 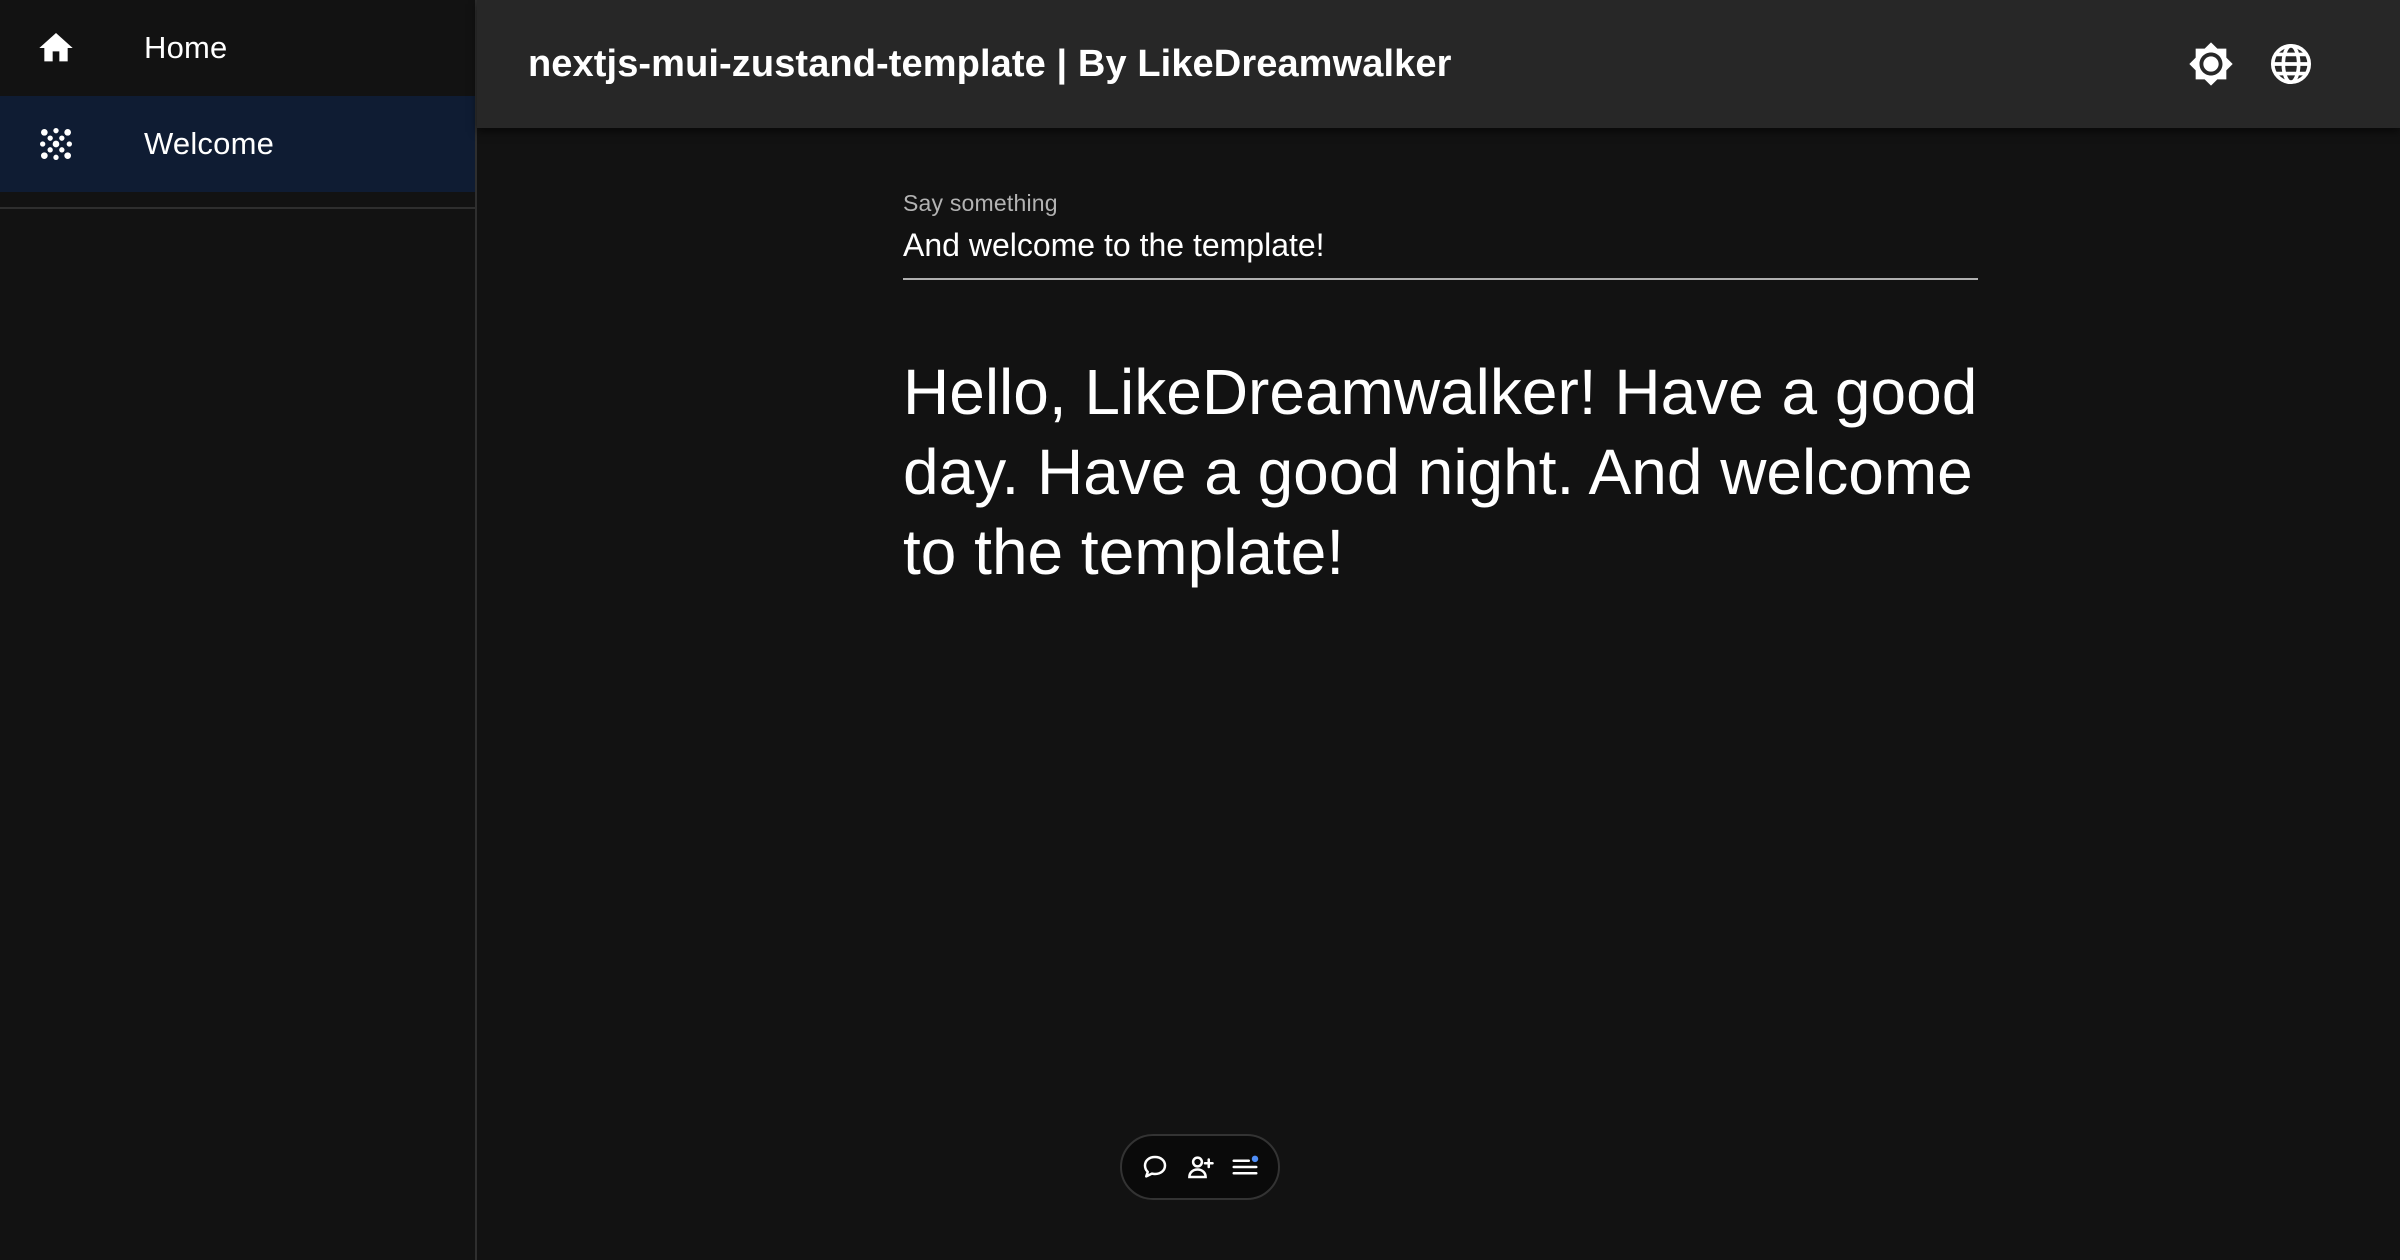 What do you see at coordinates (980, 203) in the screenshot?
I see `say-something-label: Say something` at bounding box center [980, 203].